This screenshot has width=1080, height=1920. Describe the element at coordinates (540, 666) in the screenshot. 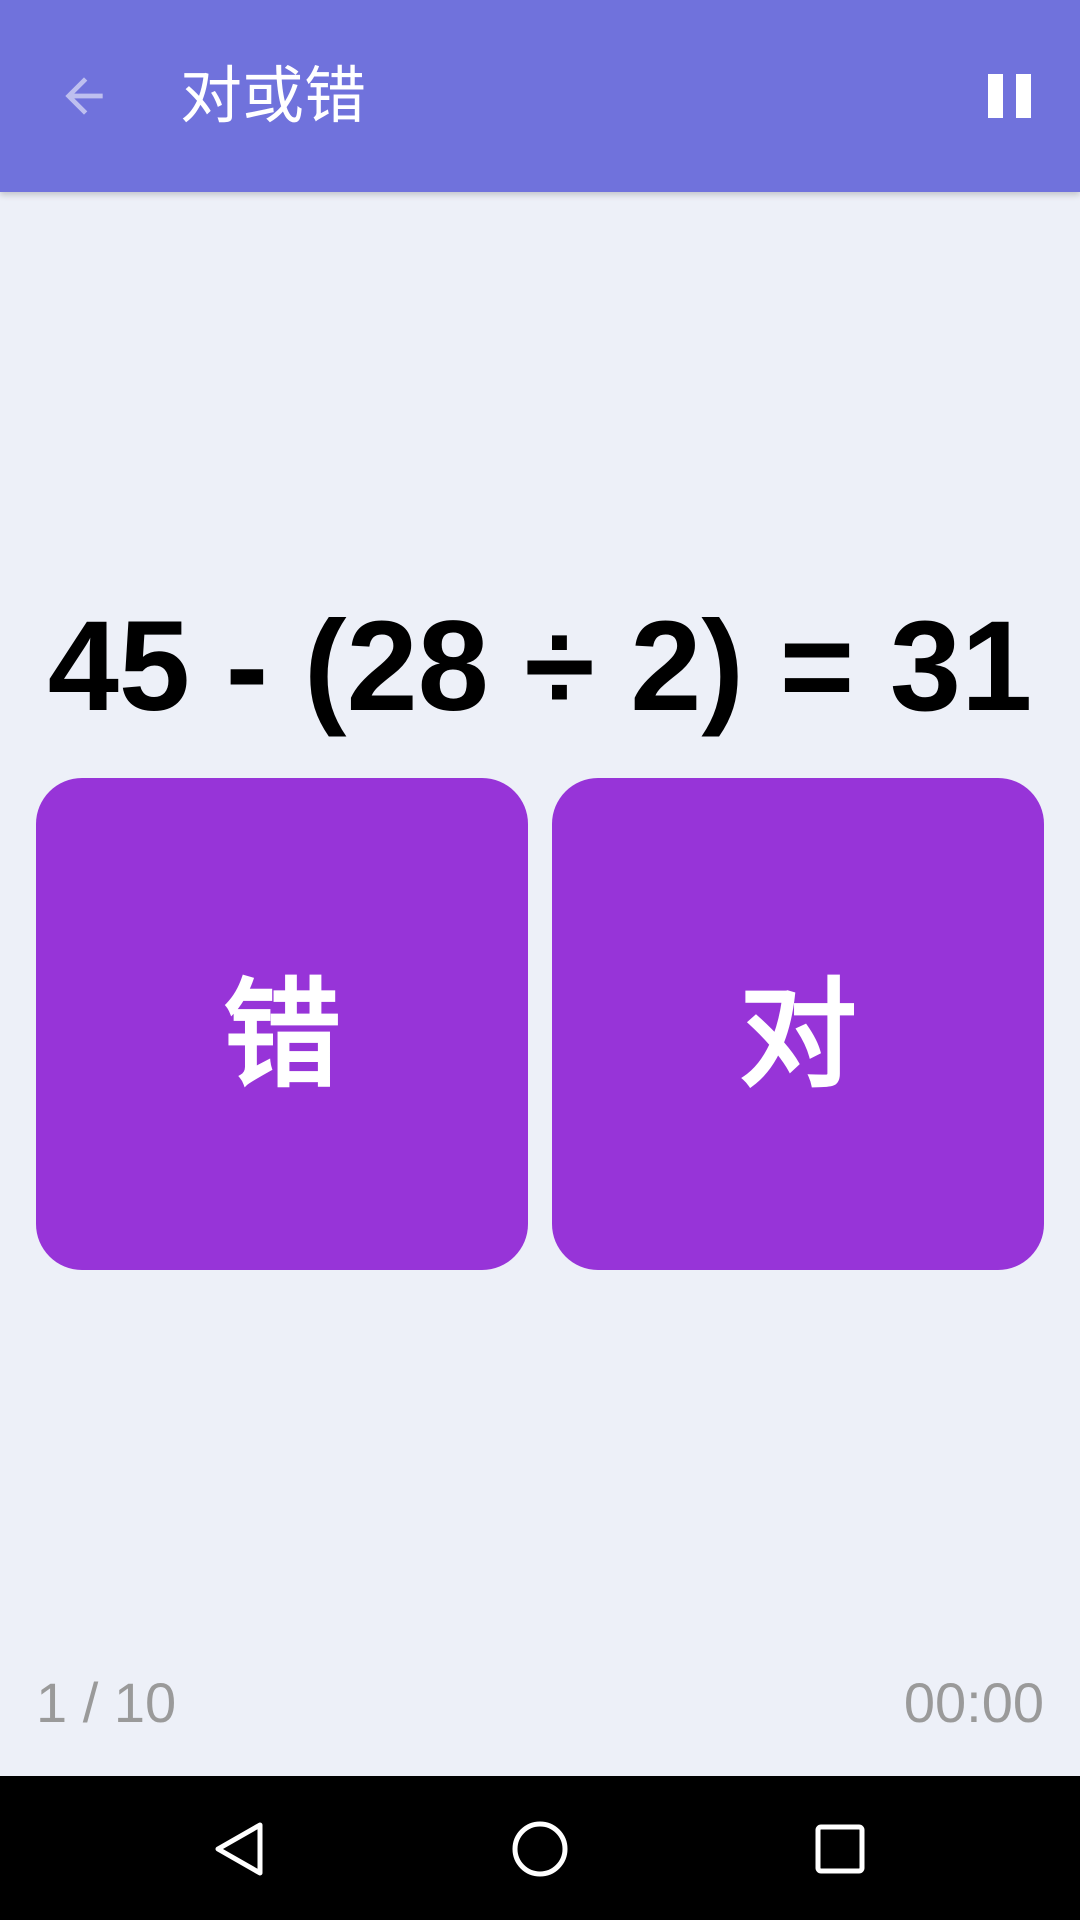

I see `math-expression: 45 - (28 ÷ 2) = 31` at that location.